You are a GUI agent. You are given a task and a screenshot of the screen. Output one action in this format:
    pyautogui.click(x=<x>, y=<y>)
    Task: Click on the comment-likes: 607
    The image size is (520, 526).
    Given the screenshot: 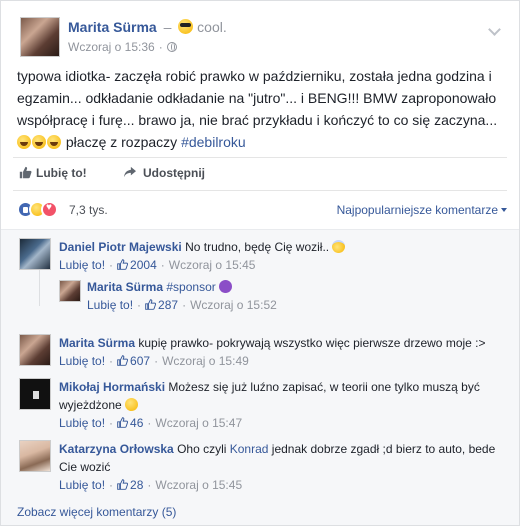 What is the action you would take?
    pyautogui.click(x=133, y=361)
    